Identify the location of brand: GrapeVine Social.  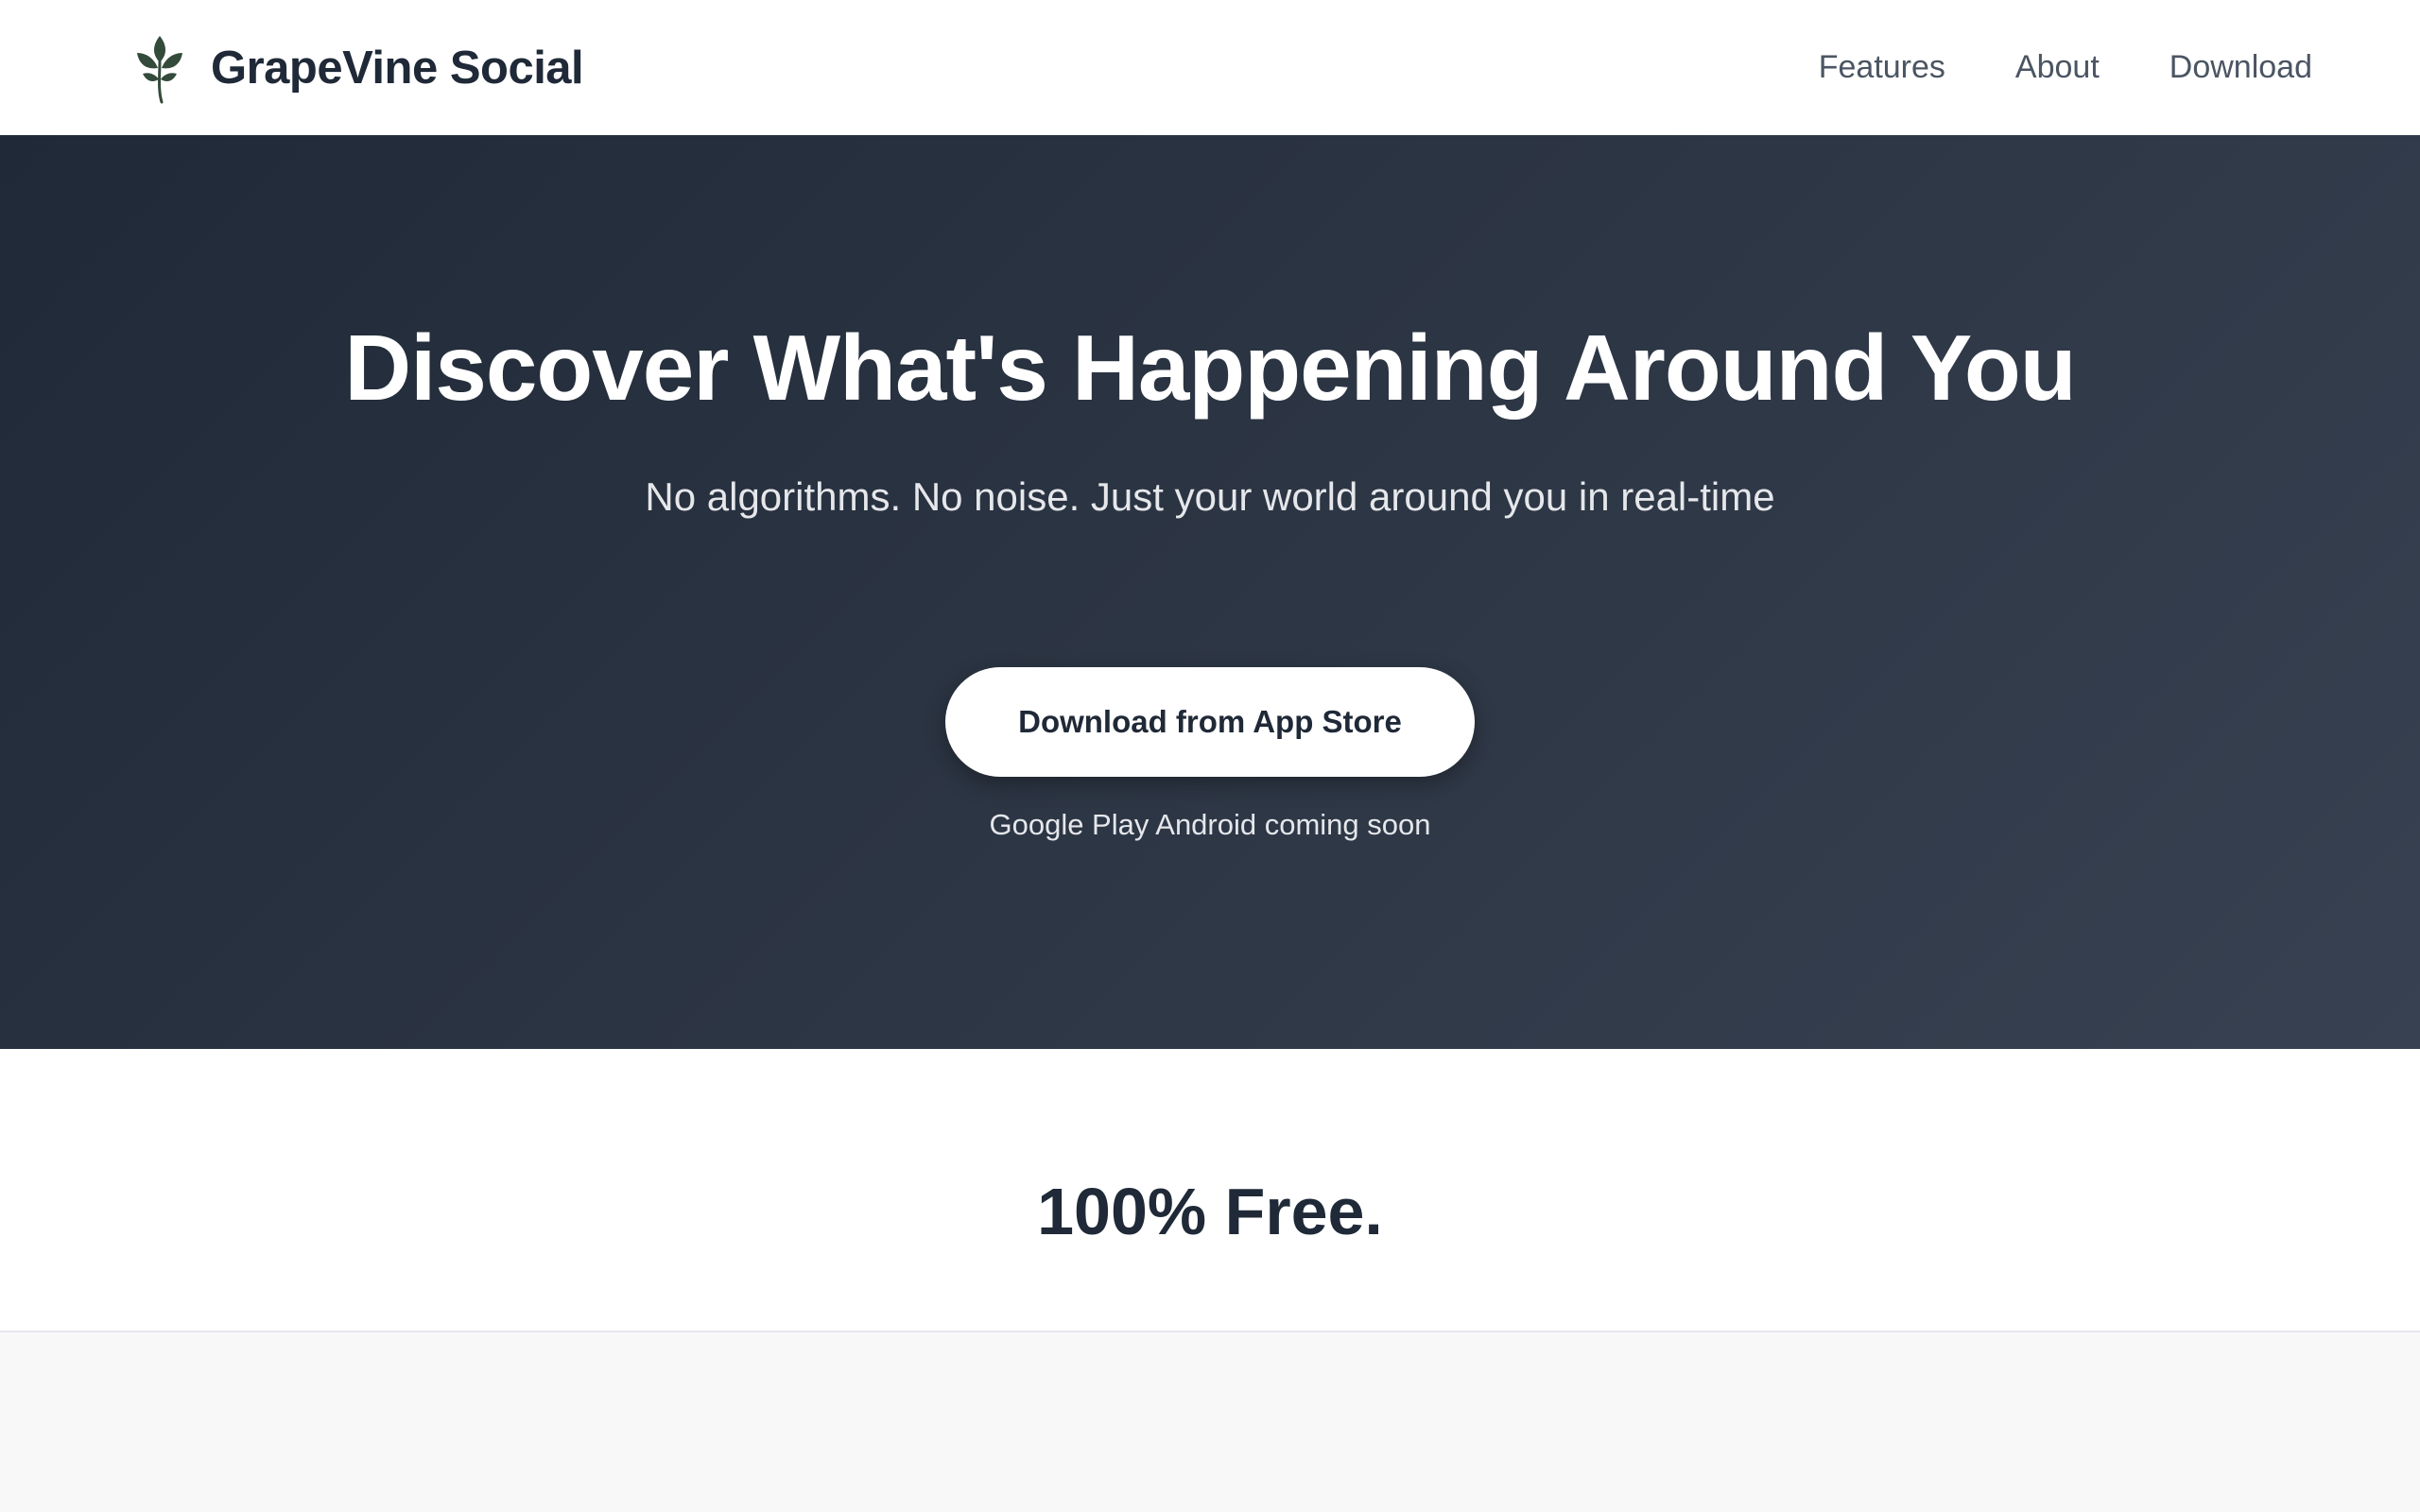
(357, 68).